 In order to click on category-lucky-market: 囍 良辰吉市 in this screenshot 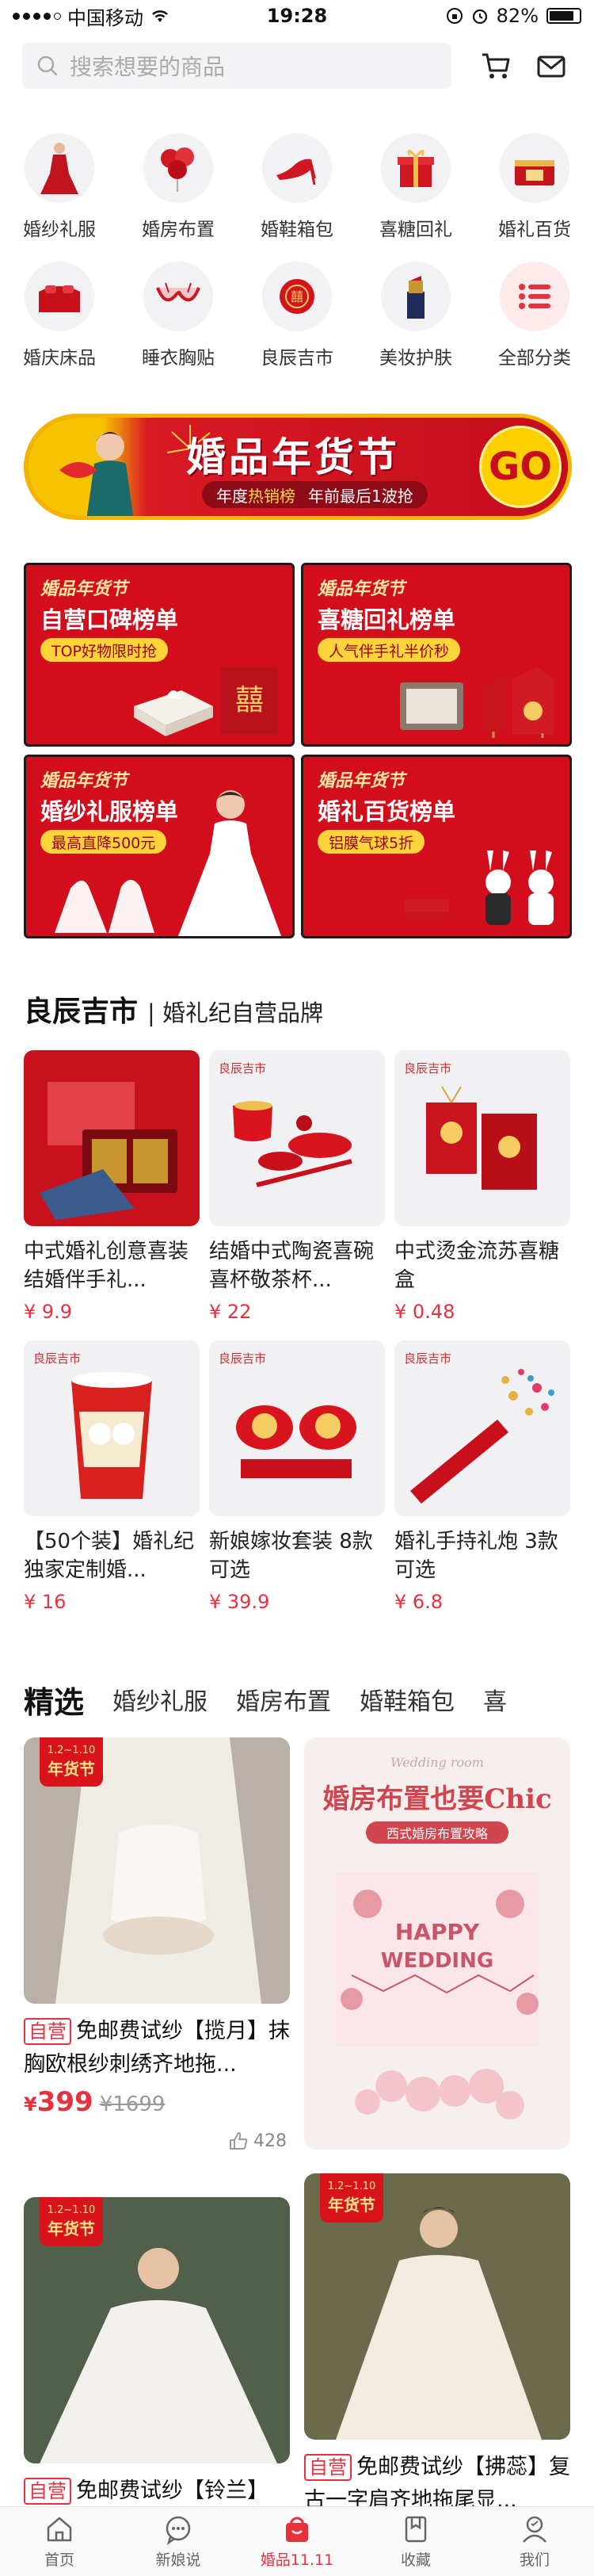, I will do `click(297, 315)`.